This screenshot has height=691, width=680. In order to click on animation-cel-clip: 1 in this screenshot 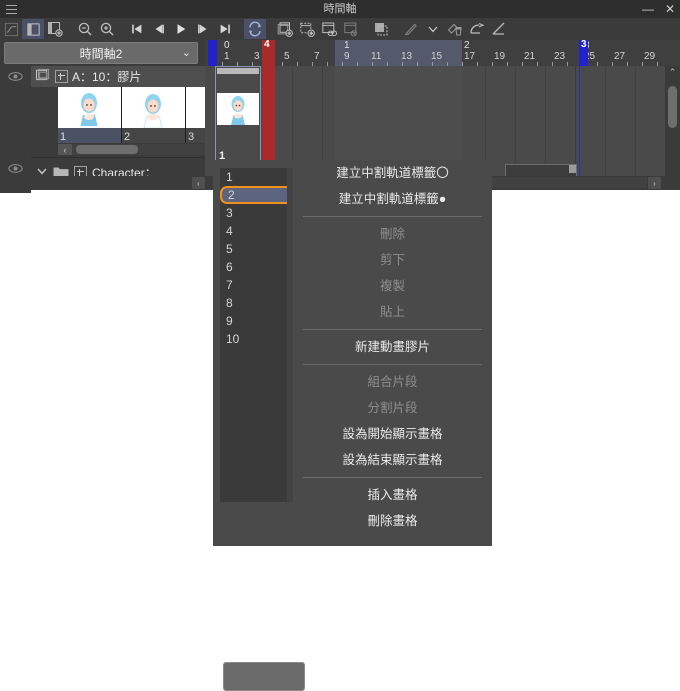, I will do `click(238, 115)`.